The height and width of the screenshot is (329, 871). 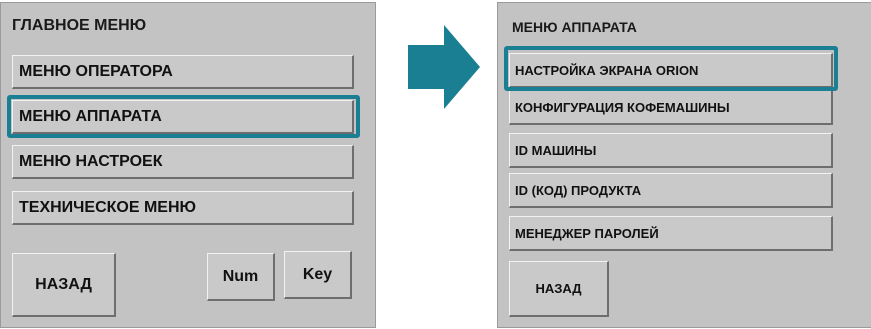 I want to click on num-button: Num, so click(x=241, y=277).